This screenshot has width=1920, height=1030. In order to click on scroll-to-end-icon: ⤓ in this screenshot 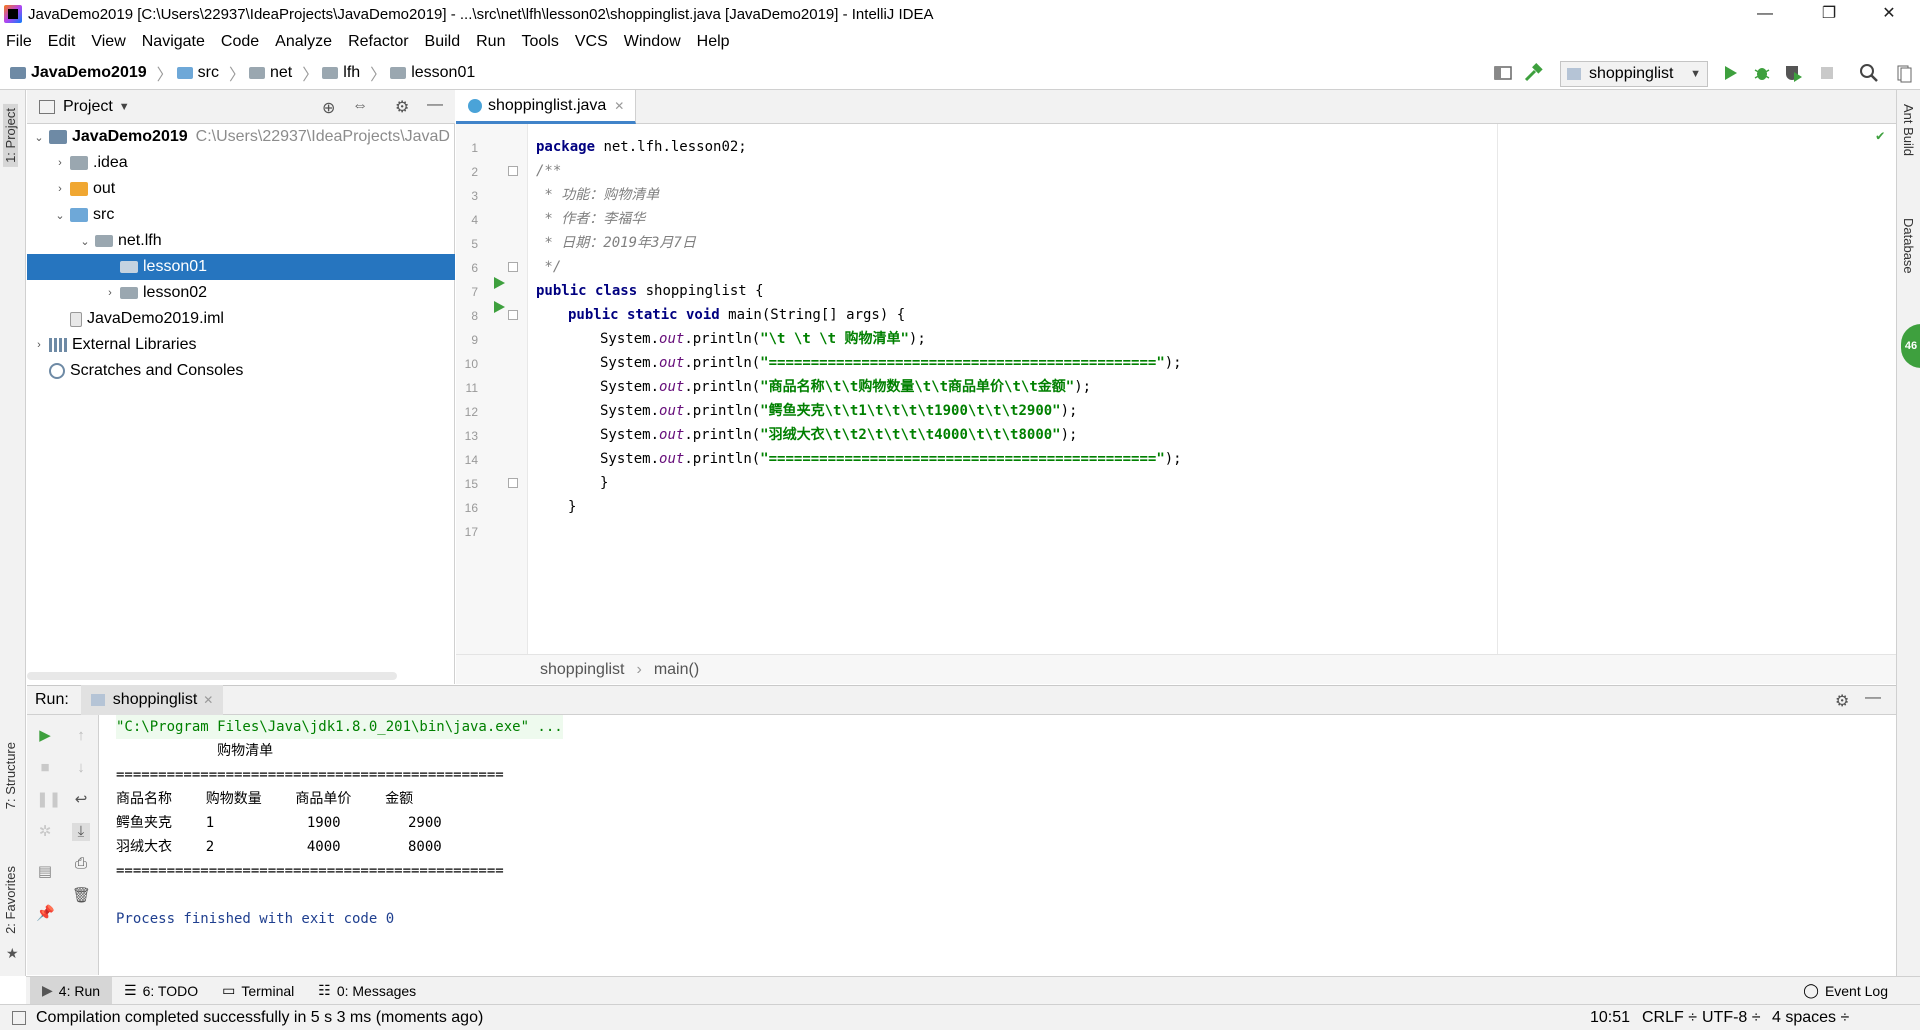, I will do `click(81, 832)`.